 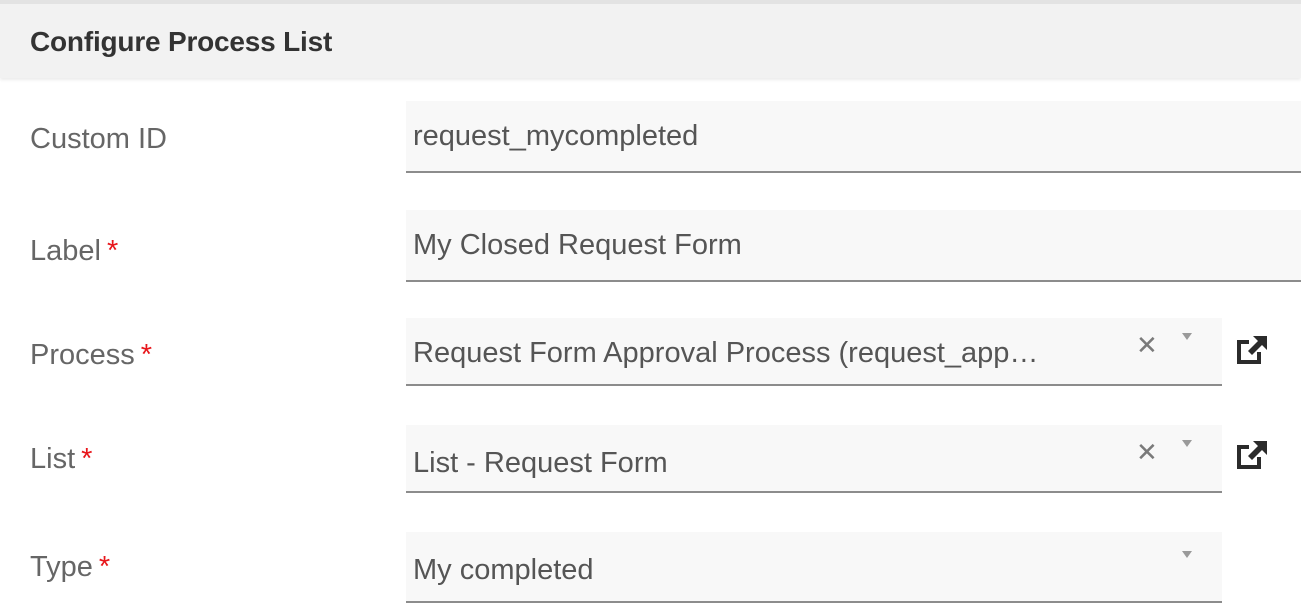 What do you see at coordinates (82, 355) in the screenshot?
I see `process-label-text: Process` at bounding box center [82, 355].